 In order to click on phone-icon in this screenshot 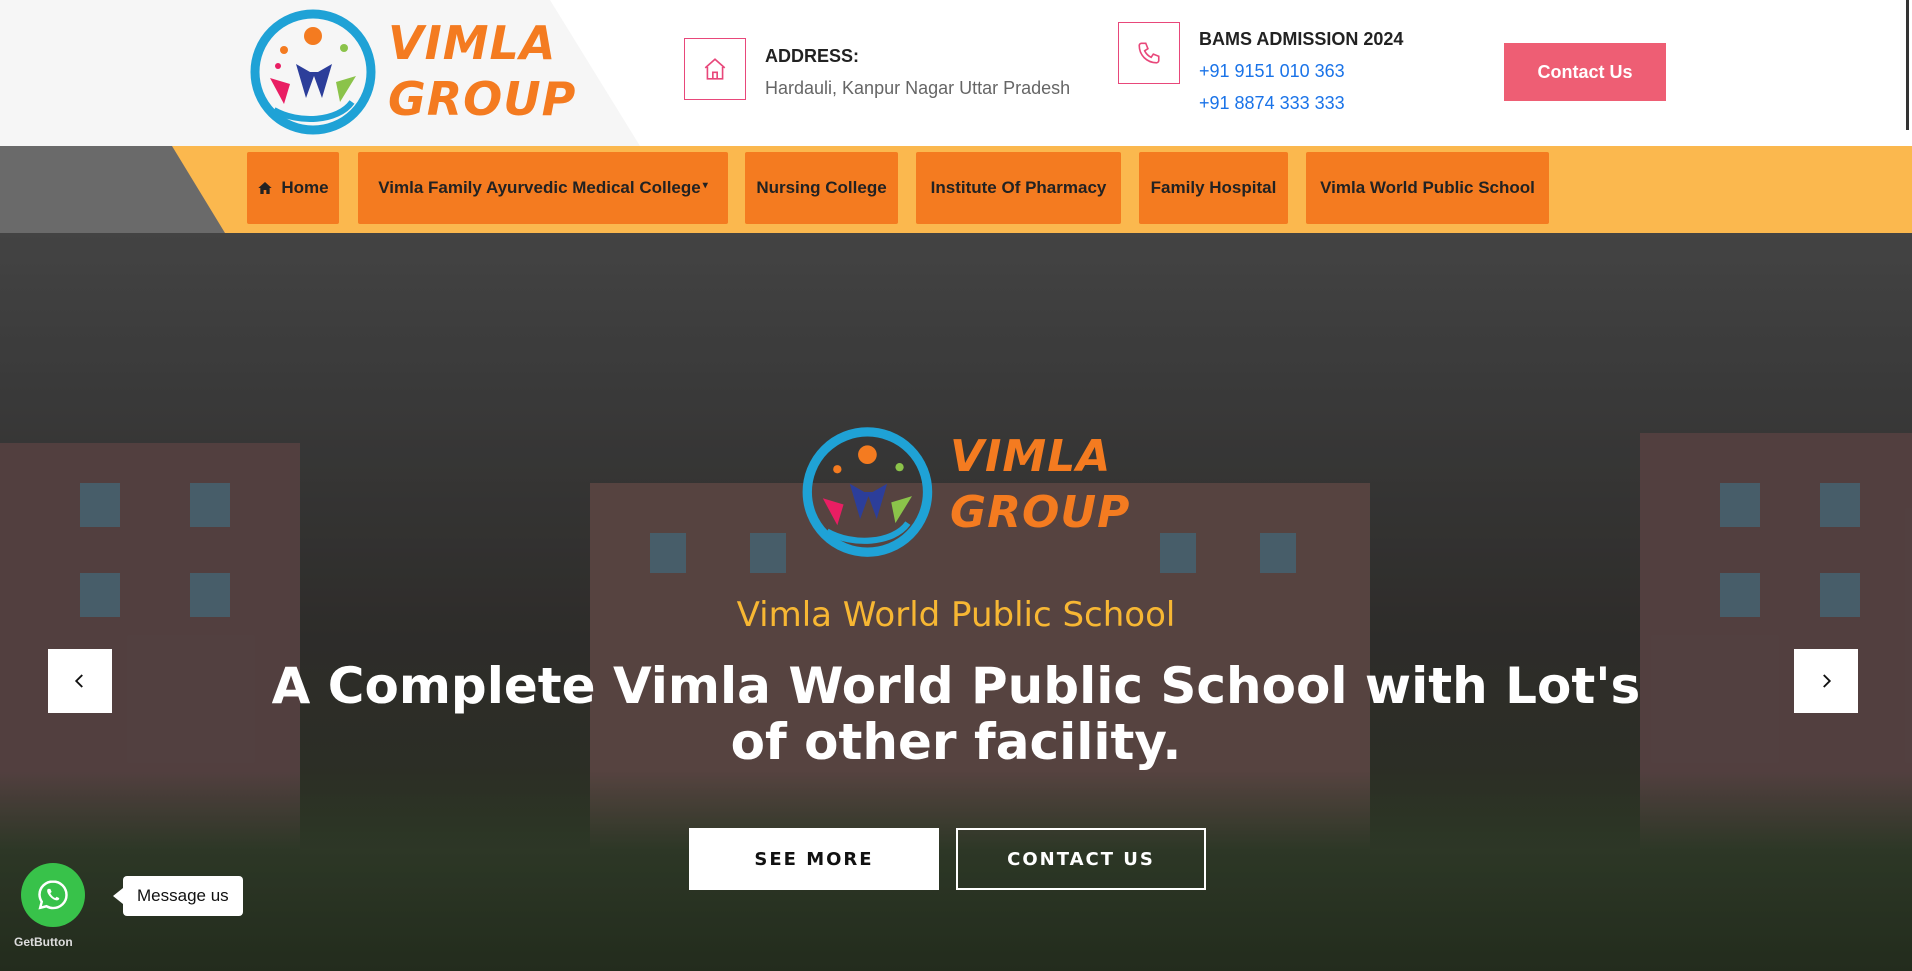, I will do `click(1149, 53)`.